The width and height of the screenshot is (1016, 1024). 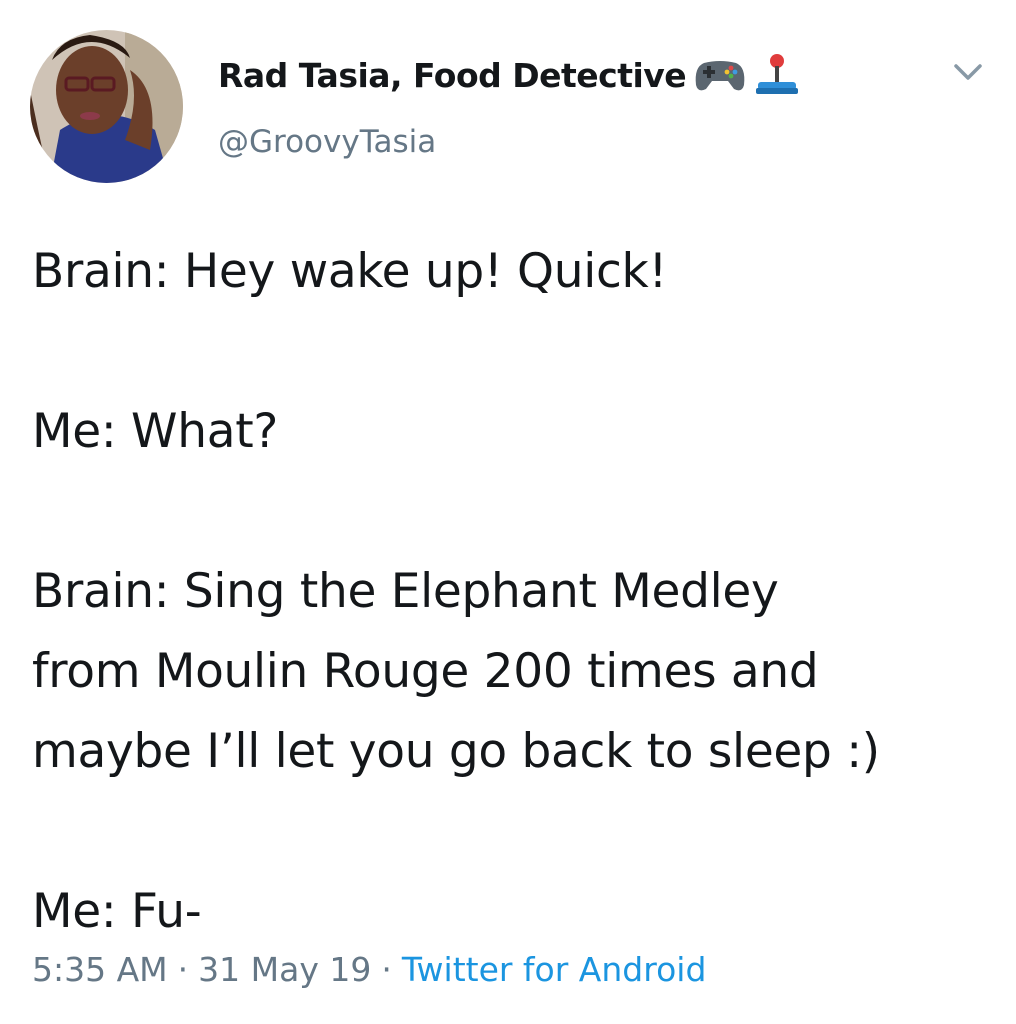 I want to click on tweet-line: maybe I’ll let you go back to sleep :), so click(x=456, y=751).